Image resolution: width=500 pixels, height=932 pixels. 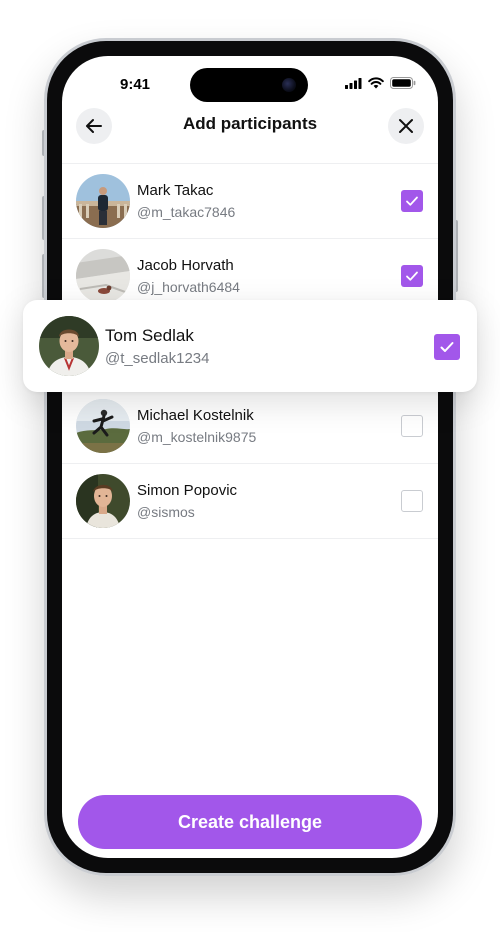 I want to click on close-icon, so click(x=406, y=126).